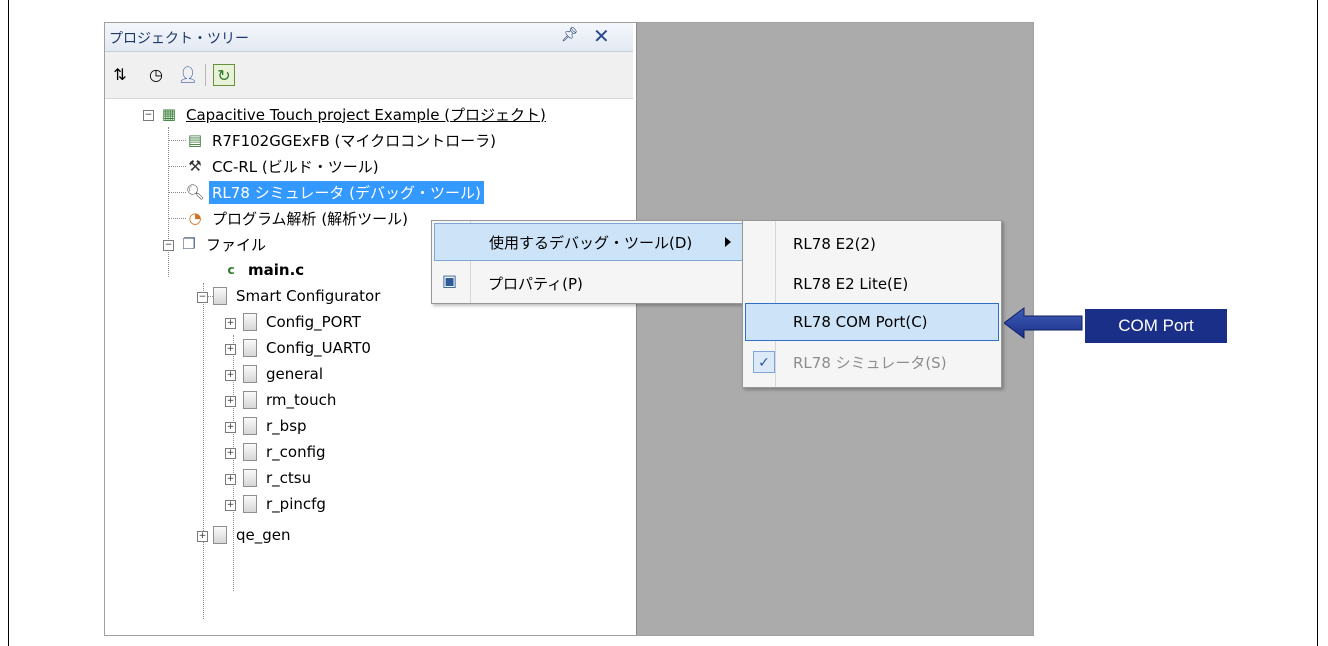 The width and height of the screenshot is (1328, 646). Describe the element at coordinates (296, 452) in the screenshot. I see `tree-item-label: r_config` at that location.